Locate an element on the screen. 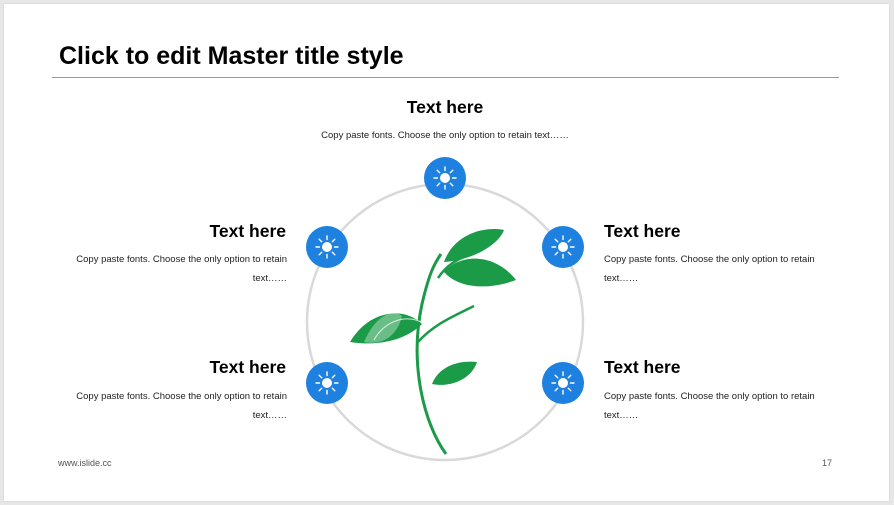 Image resolution: width=894 pixels, height=505 pixels. item-heading-upper-left: Text here is located at coordinates (186, 231).